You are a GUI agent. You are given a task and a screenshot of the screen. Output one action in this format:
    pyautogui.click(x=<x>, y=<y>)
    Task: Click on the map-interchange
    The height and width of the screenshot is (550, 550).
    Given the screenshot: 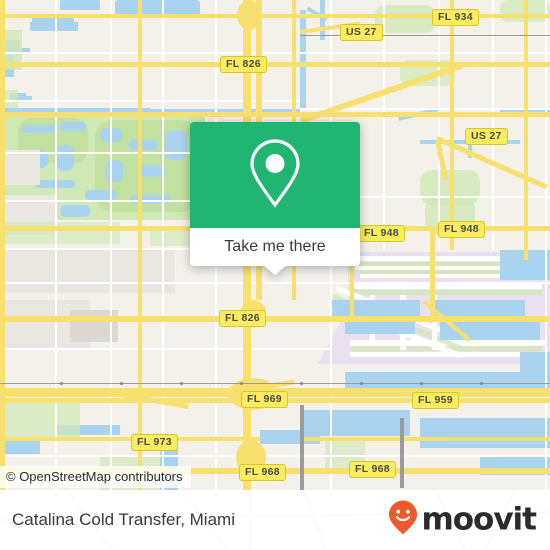 What is the action you would take?
    pyautogui.click(x=249, y=15)
    